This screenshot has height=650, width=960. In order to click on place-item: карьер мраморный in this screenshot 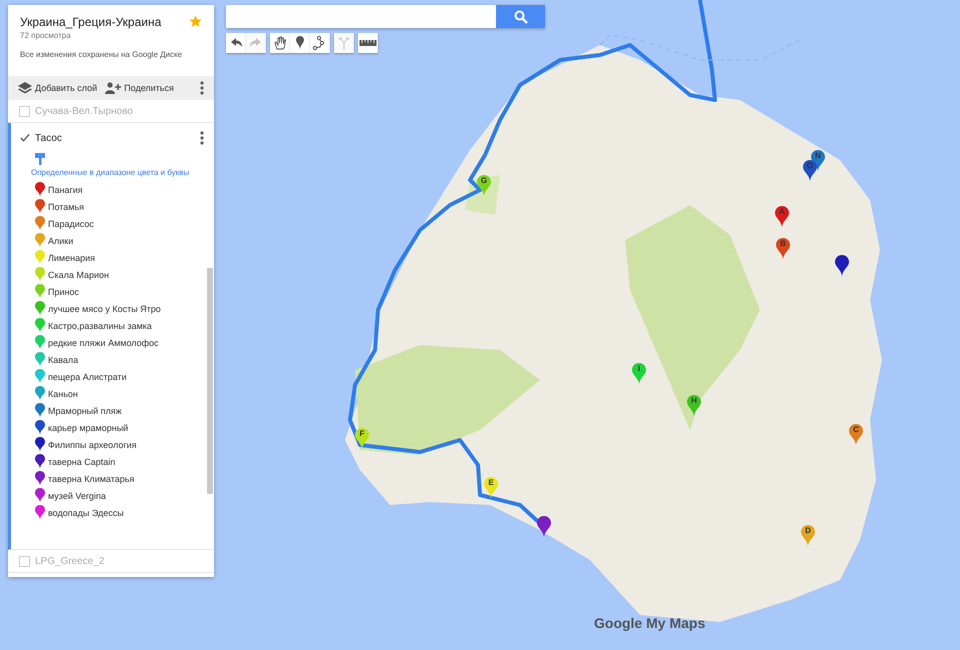, I will do `click(81, 427)`.